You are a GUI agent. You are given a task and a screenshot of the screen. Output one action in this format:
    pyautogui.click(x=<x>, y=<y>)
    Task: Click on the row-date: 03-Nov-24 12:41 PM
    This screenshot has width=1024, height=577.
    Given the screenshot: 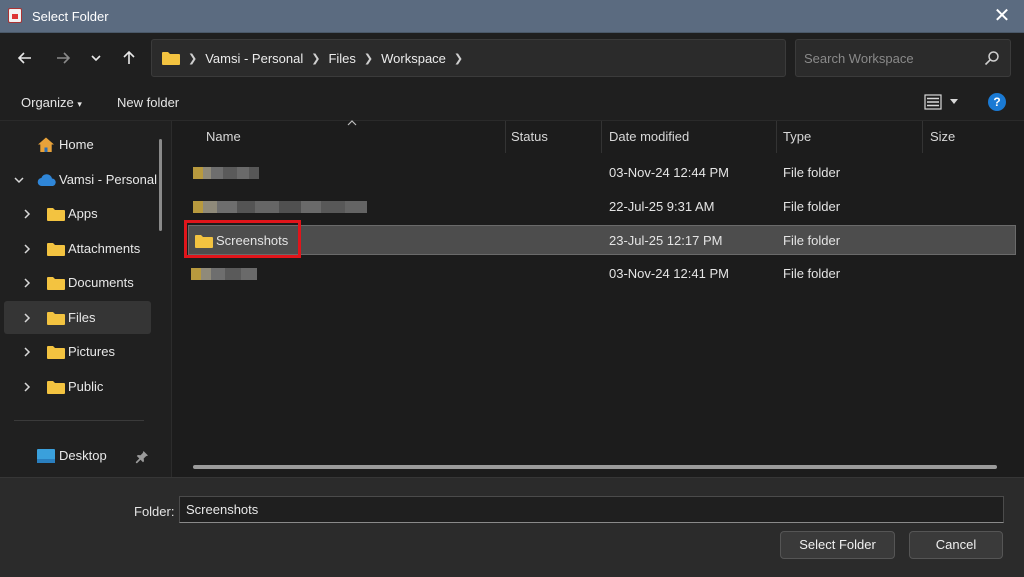 What is the action you would take?
    pyautogui.click(x=669, y=273)
    